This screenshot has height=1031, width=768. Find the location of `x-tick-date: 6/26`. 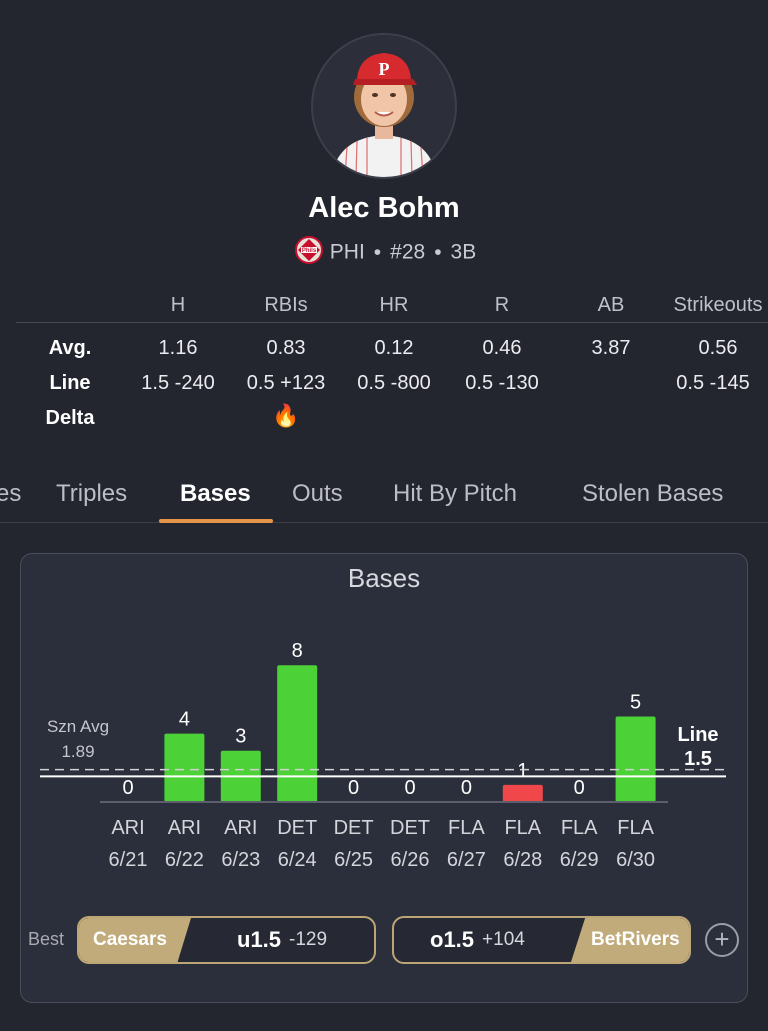

x-tick-date: 6/26 is located at coordinates (410, 860).